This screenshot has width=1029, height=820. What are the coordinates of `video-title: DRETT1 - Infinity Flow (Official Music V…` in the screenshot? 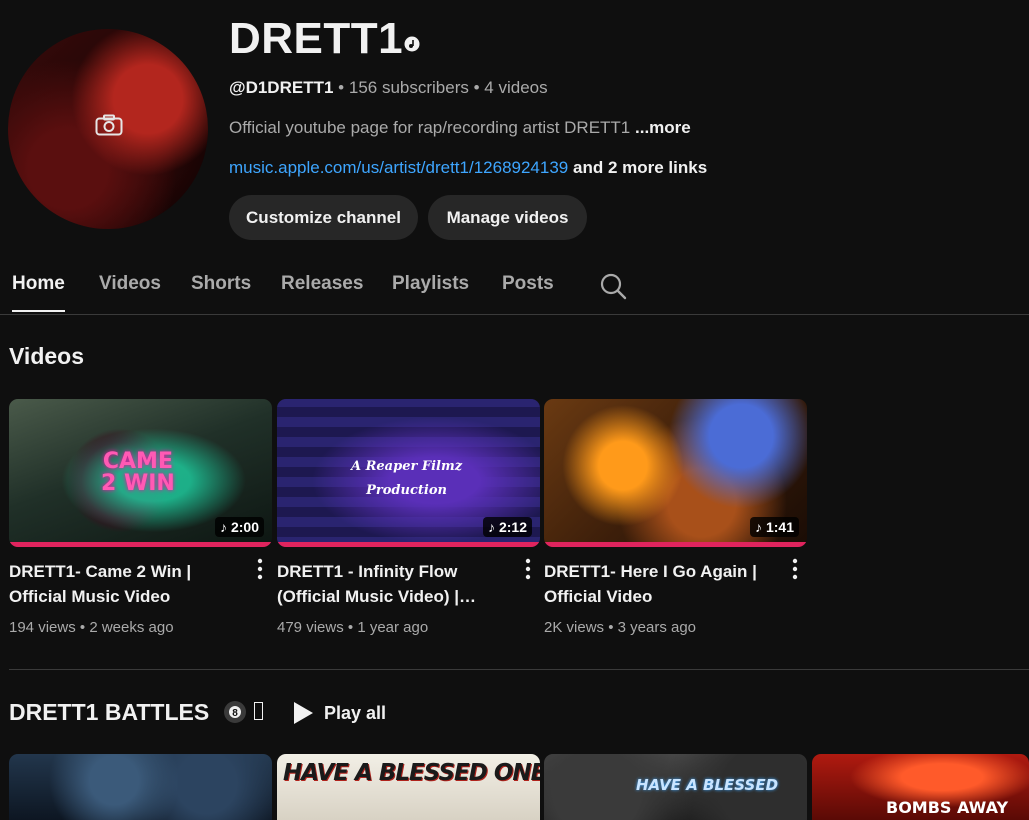 It's located at (393, 584).